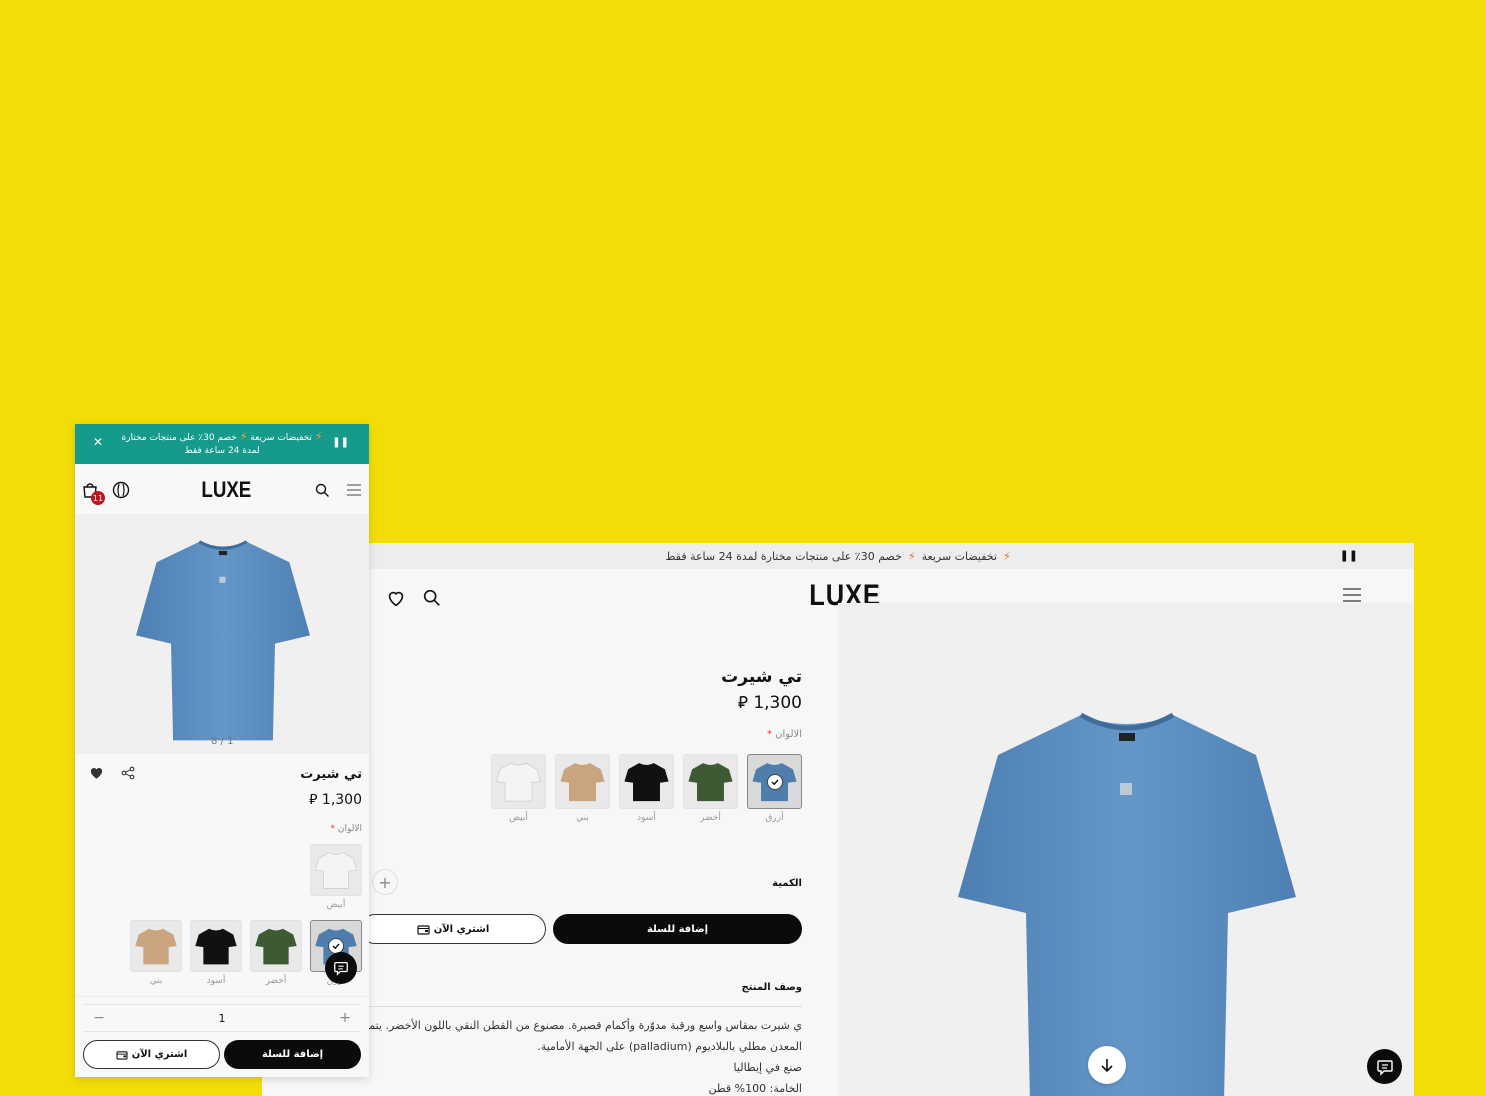  I want to click on brand-logo: LUXE, so click(226, 490).